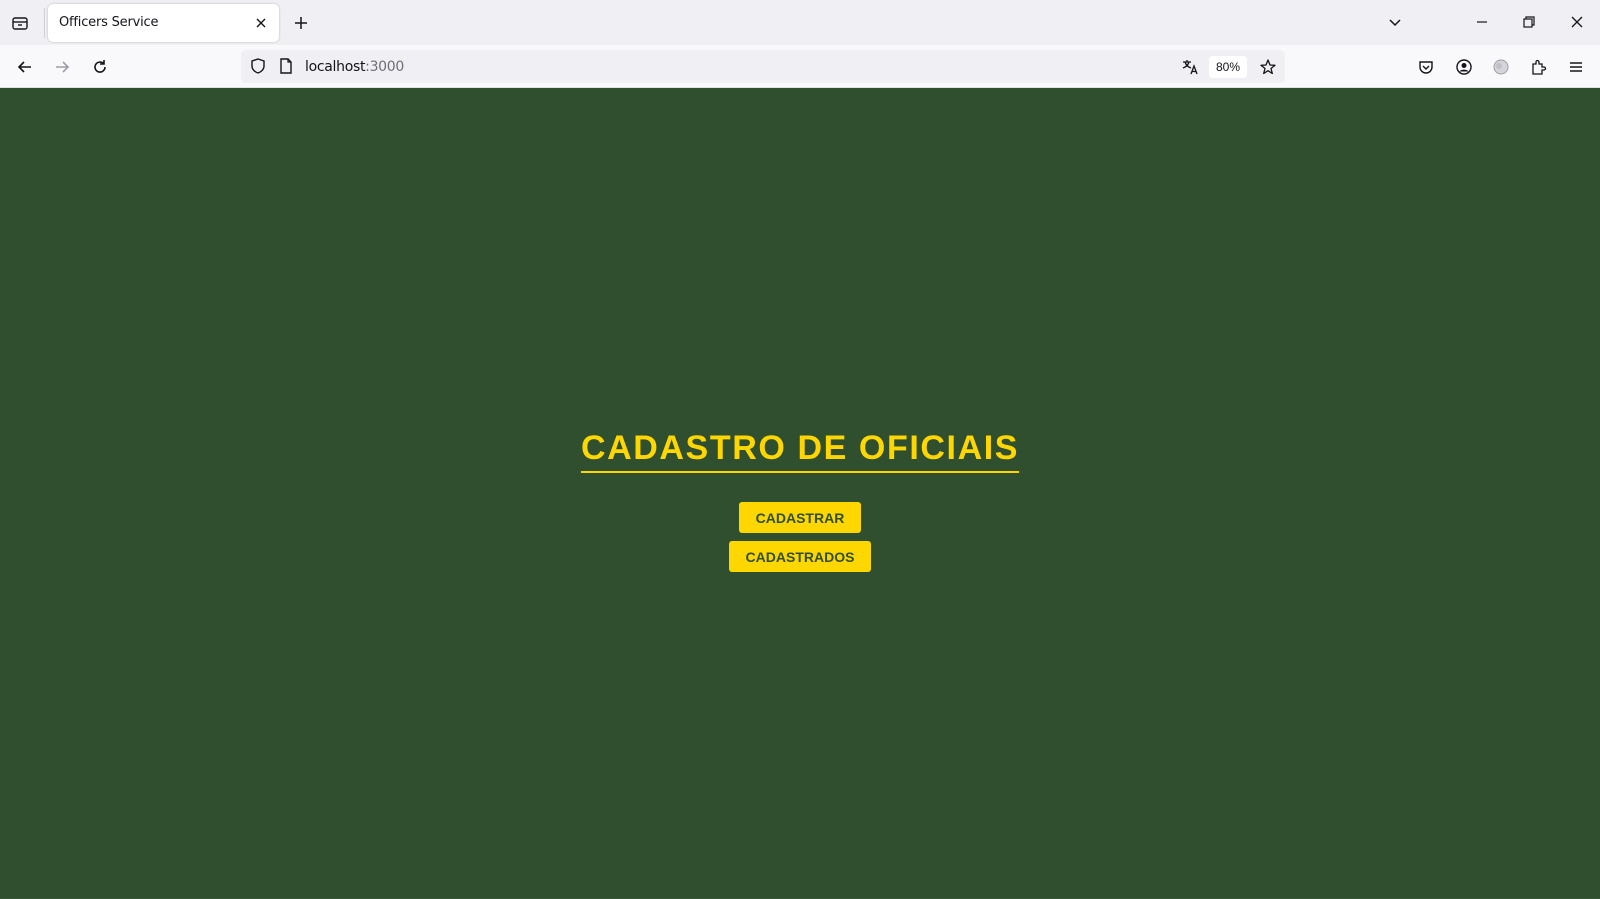 The width and height of the screenshot is (1600, 899). Describe the element at coordinates (385, 67) in the screenshot. I see `url-port: :3000` at that location.